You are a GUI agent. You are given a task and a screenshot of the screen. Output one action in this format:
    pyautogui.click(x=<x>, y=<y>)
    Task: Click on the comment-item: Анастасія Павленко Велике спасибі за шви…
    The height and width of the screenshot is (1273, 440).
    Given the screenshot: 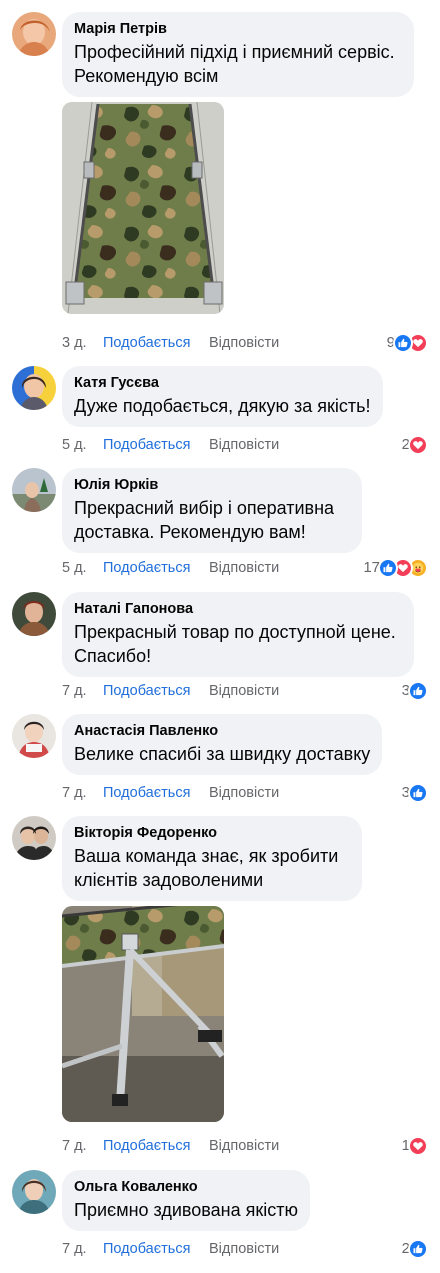 What is the action you would take?
    pyautogui.click(x=220, y=754)
    